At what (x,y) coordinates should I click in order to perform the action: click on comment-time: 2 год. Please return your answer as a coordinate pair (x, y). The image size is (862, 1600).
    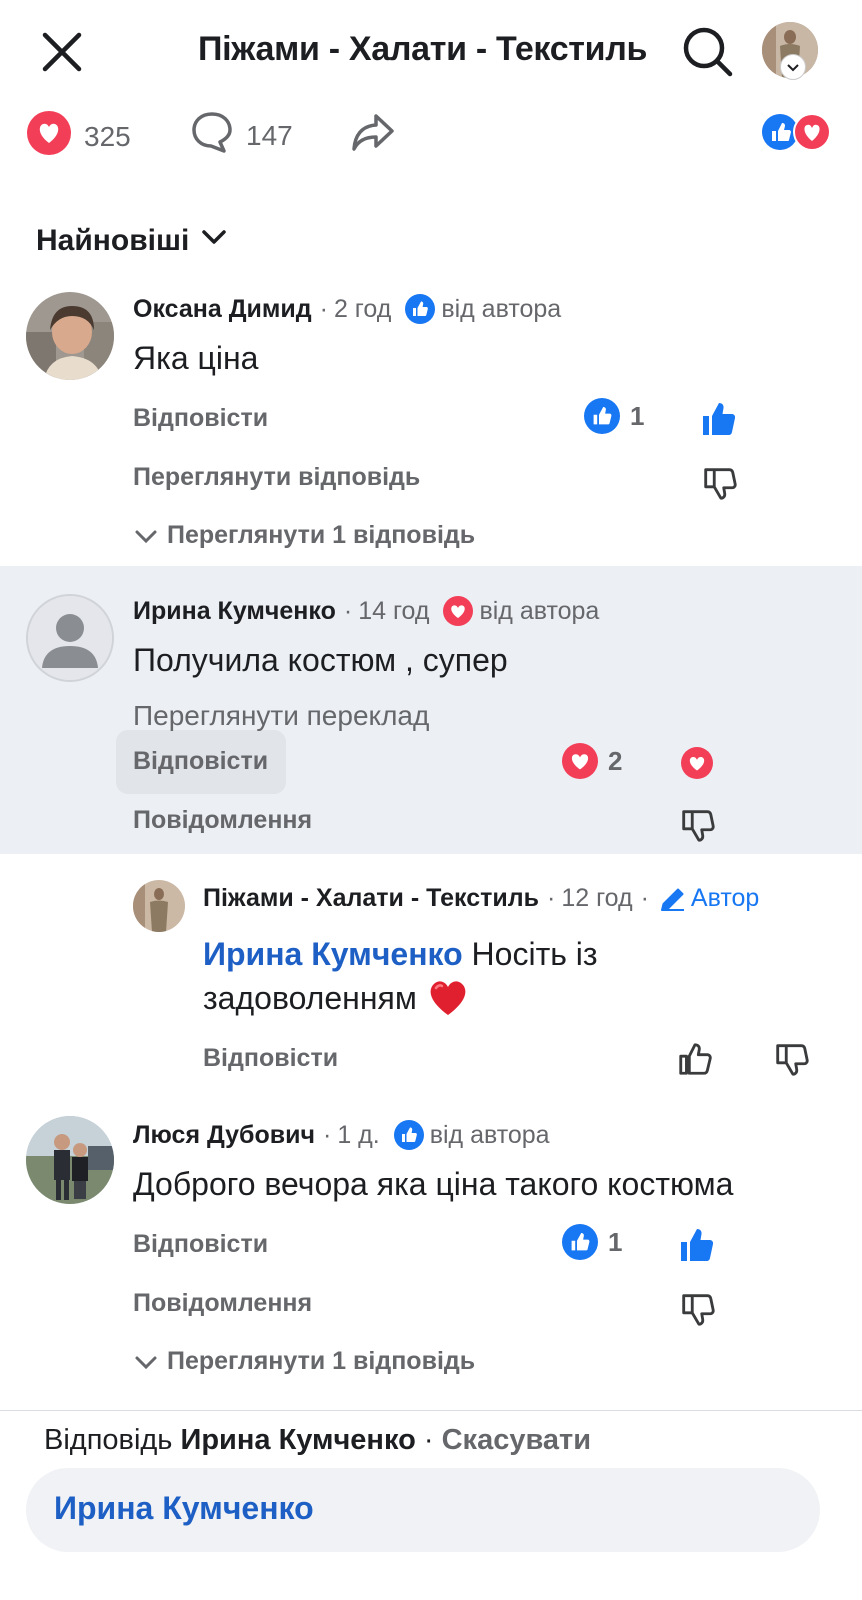
    Looking at the image, I should click on (362, 309).